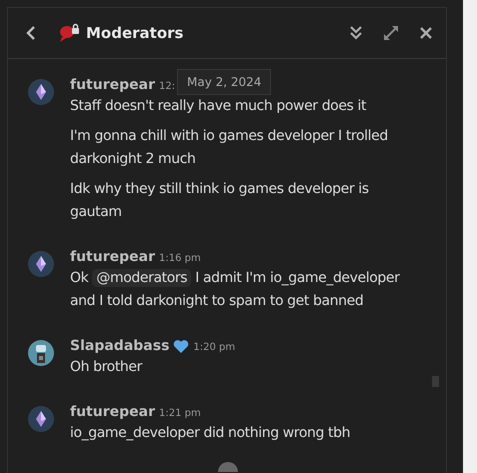  What do you see at coordinates (179, 413) in the screenshot?
I see `timestamp: 1:21 pm` at bounding box center [179, 413].